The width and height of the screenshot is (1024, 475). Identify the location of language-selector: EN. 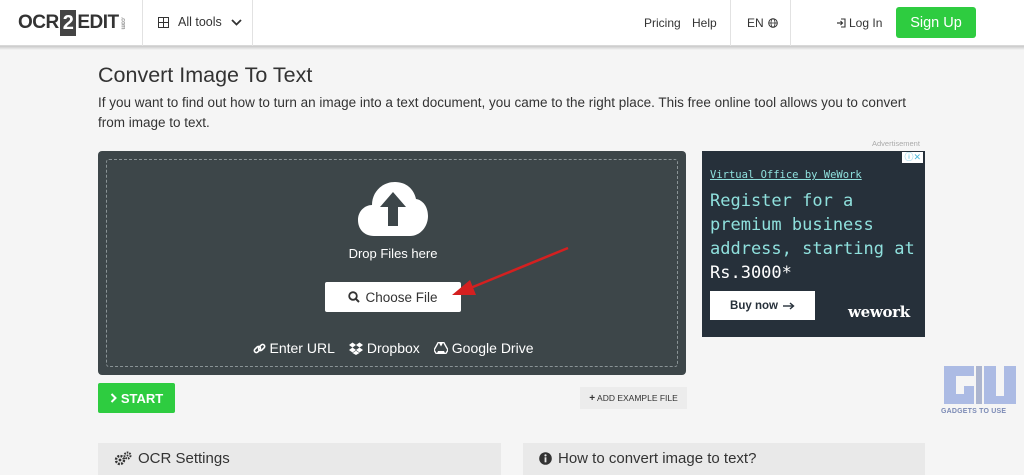
(762, 23).